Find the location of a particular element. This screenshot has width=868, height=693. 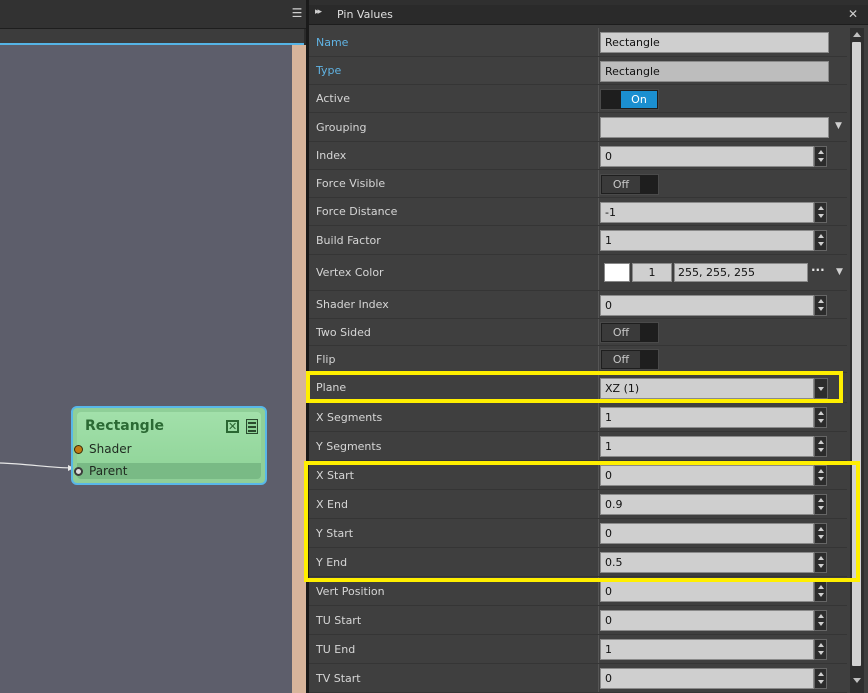

node-menu-icon is located at coordinates (252, 426).